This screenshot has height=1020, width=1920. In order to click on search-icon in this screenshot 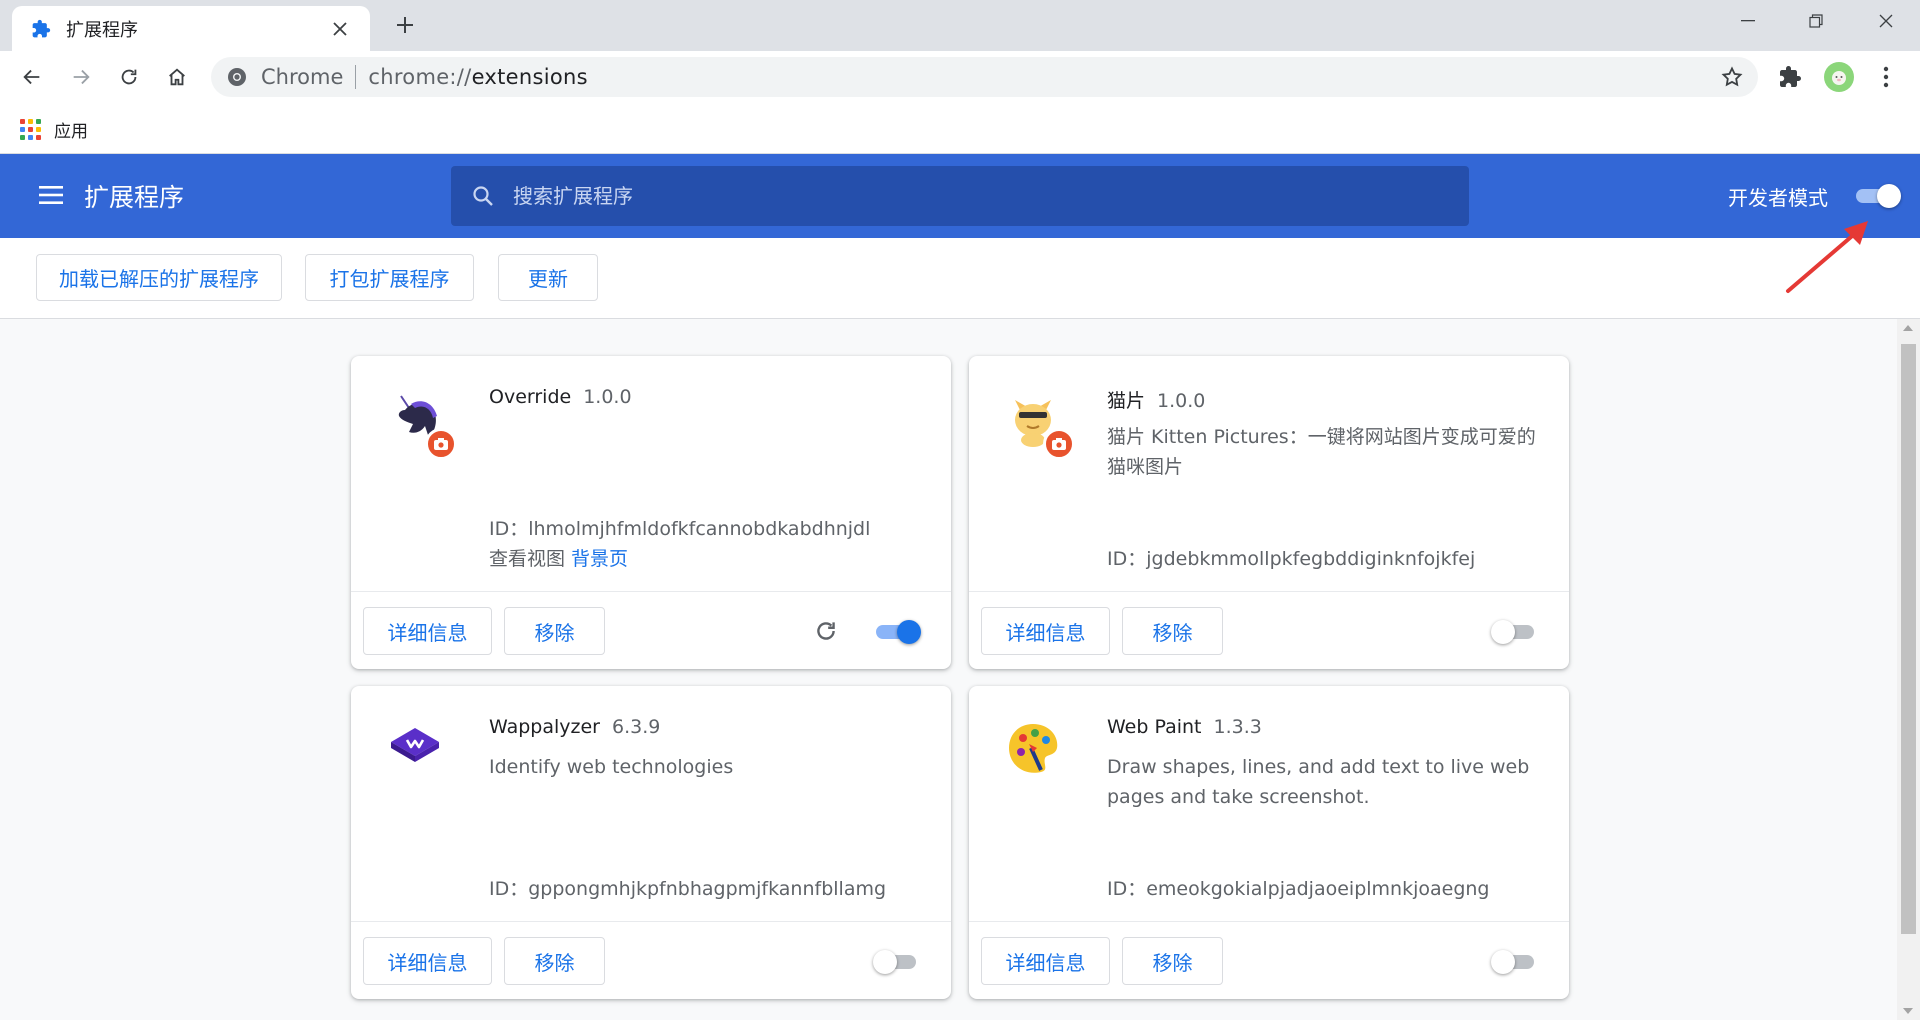, I will do `click(483, 196)`.